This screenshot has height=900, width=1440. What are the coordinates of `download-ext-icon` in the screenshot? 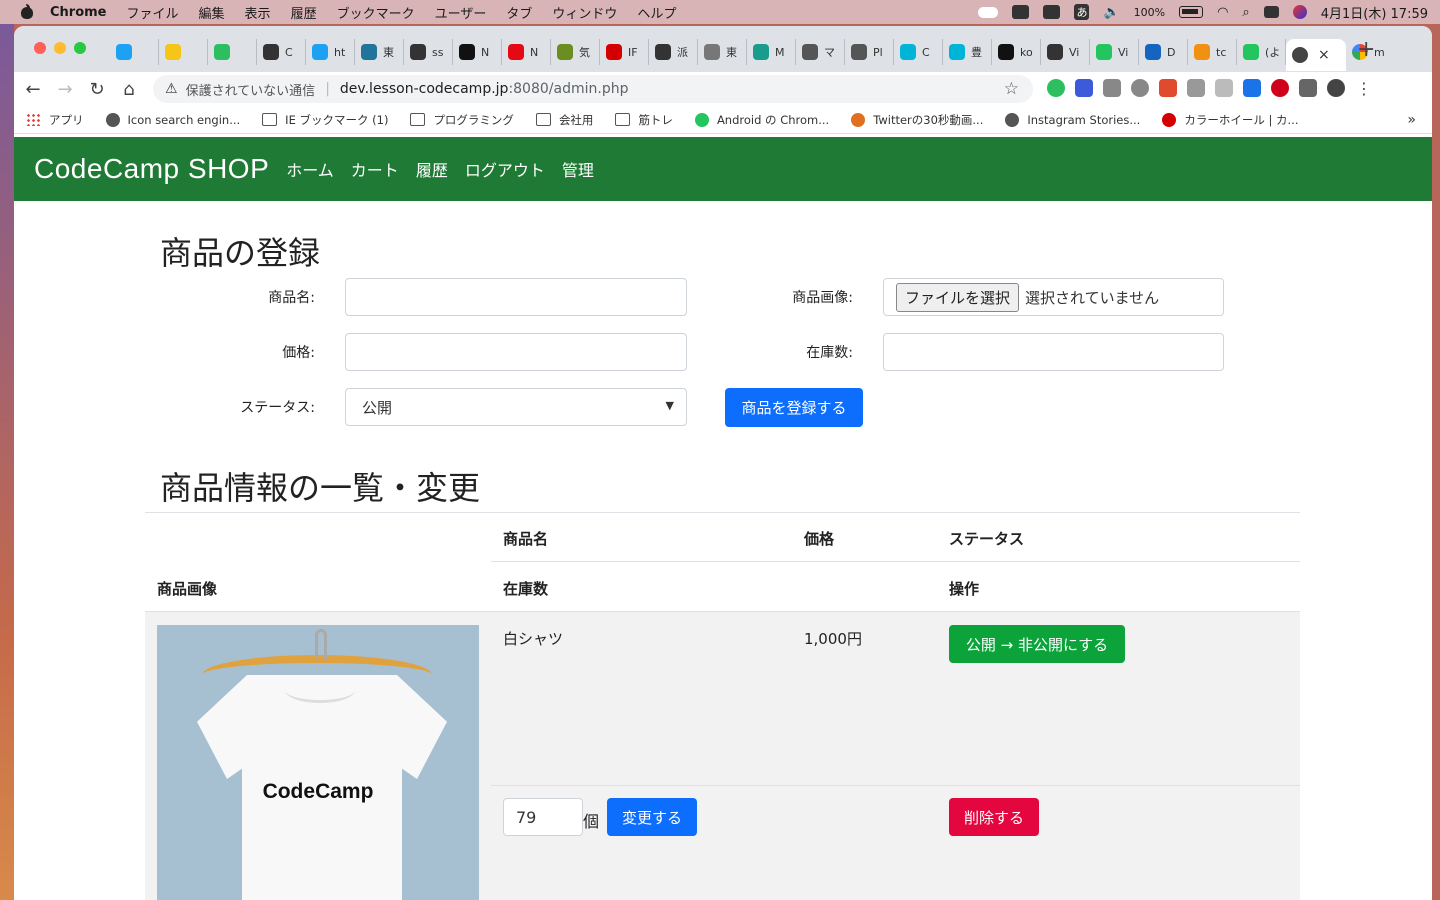 It's located at (1252, 88).